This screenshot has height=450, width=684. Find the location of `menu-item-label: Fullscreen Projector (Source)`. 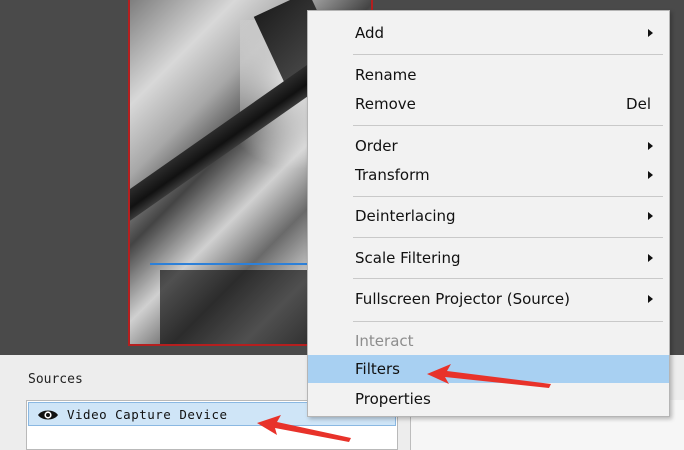

menu-item-label: Fullscreen Projector (Source) is located at coordinates (462, 299).